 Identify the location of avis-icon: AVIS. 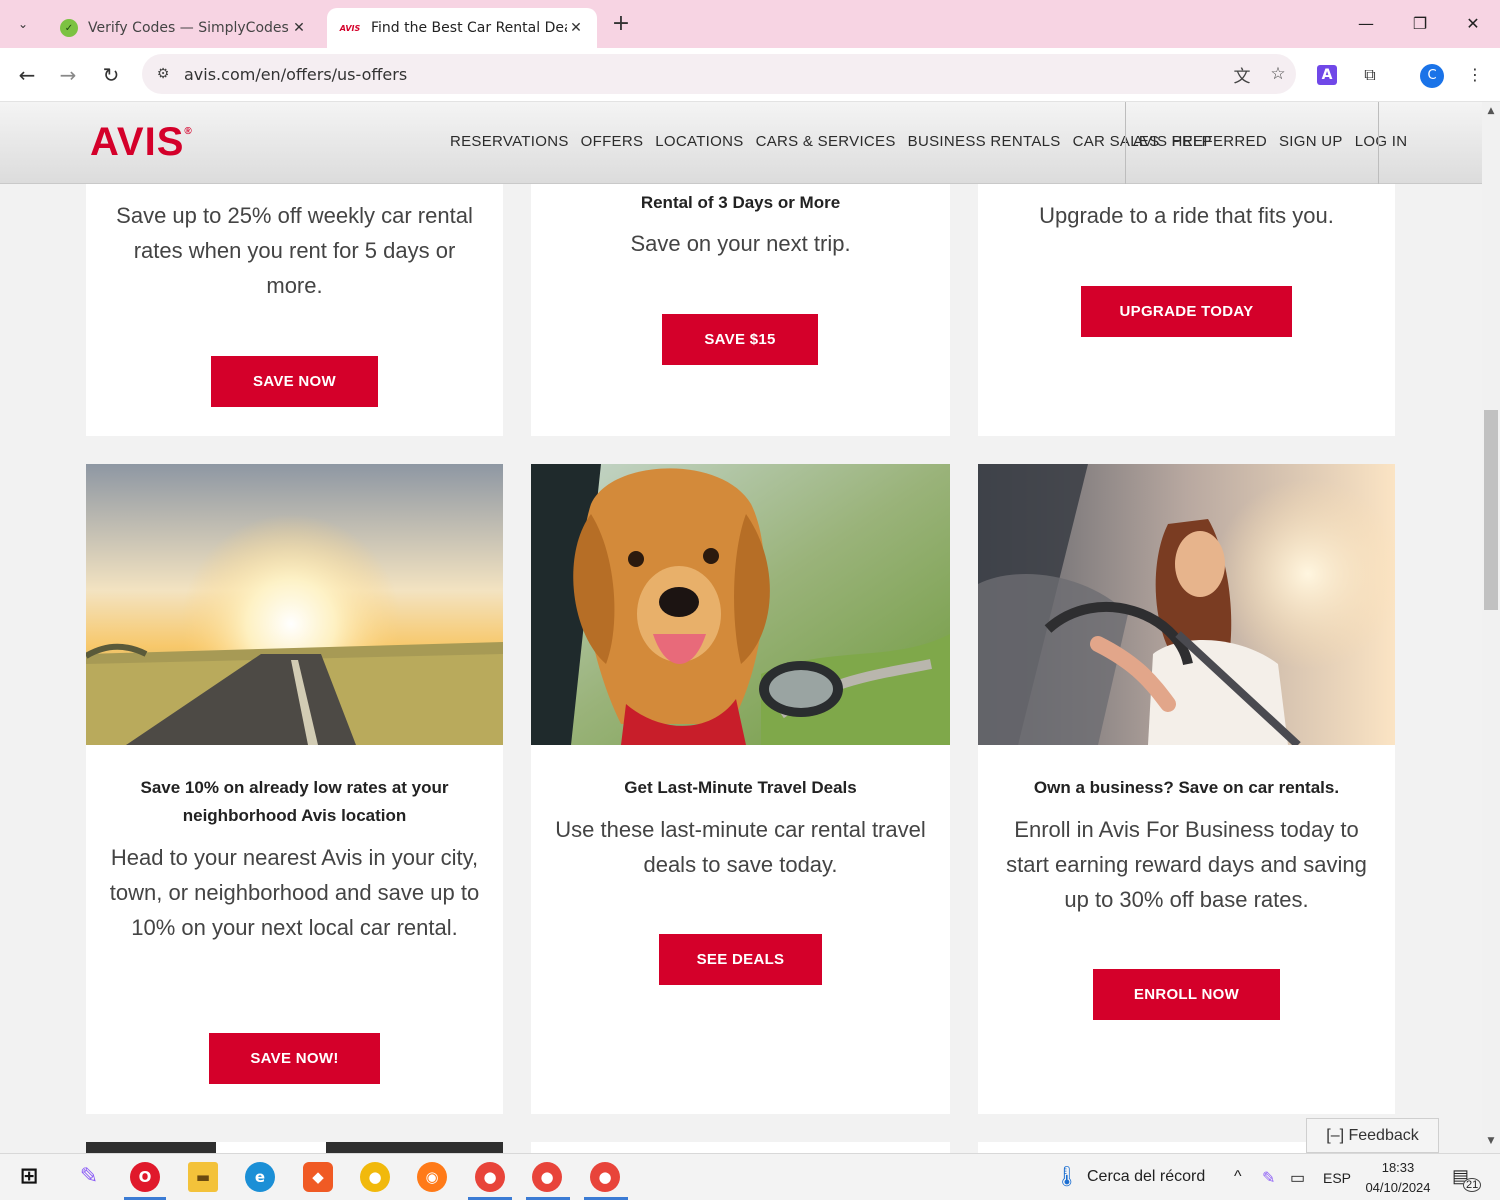
(350, 28).